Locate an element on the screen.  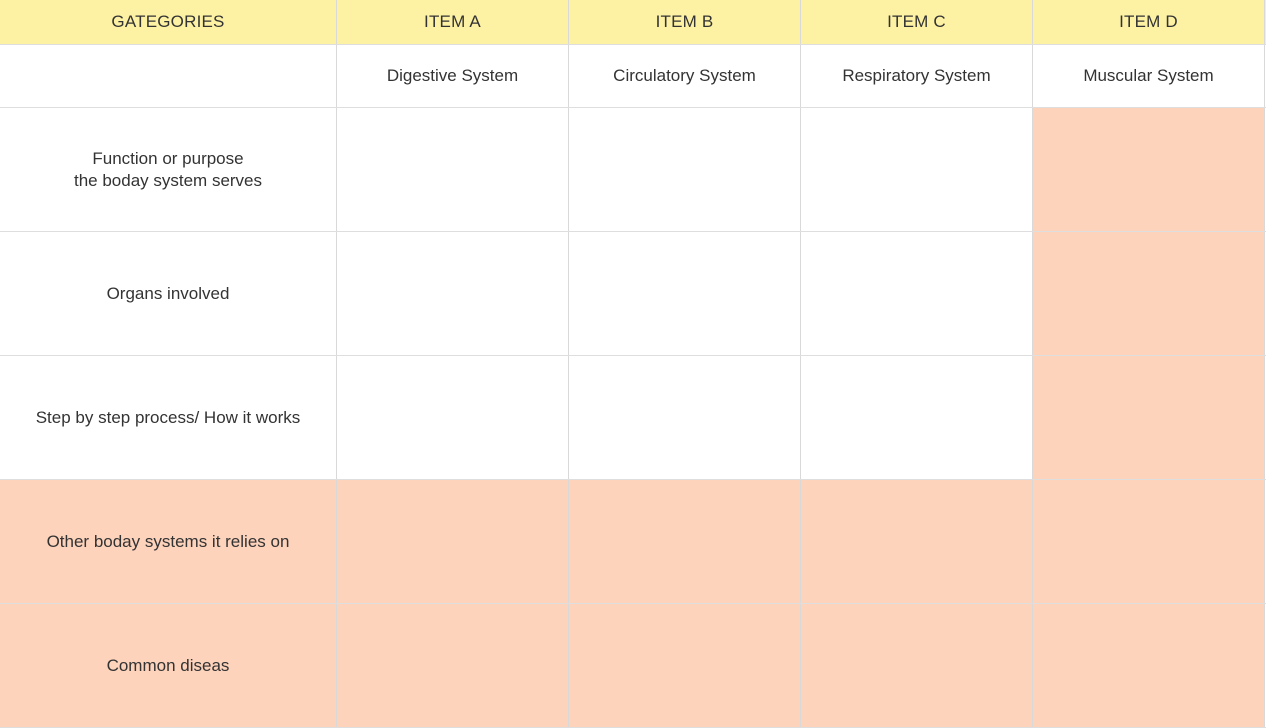
row-label-process: Step by step process/ How it works is located at coordinates (168, 417).